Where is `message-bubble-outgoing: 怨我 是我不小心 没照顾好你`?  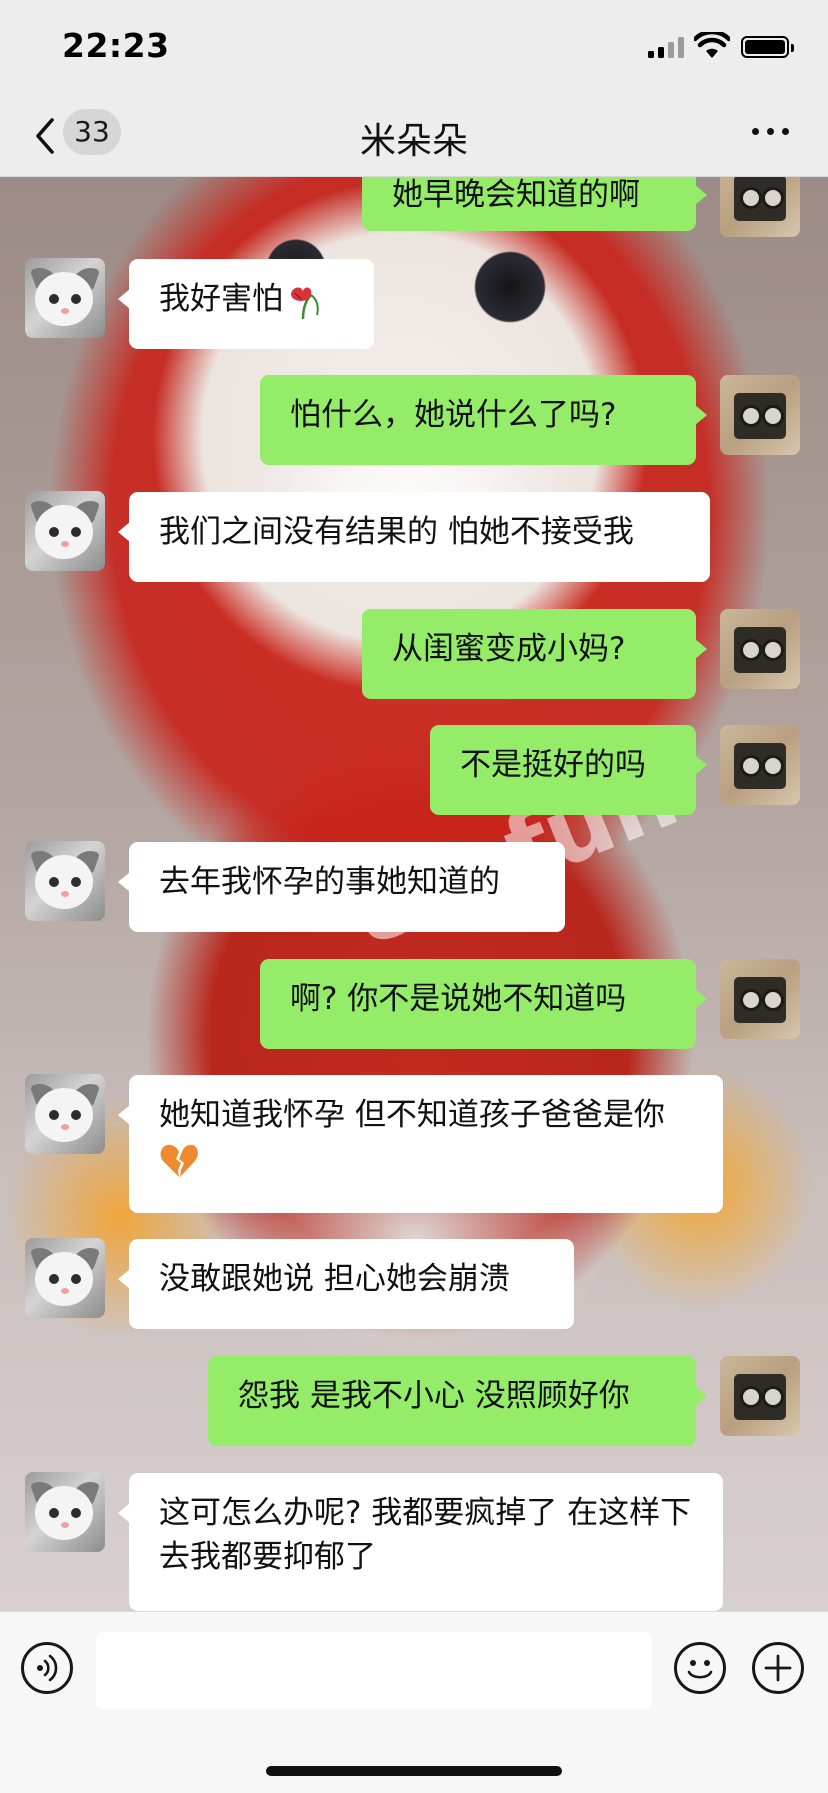
message-bubble-outgoing: 怨我 是我不小心 没照顾好你 is located at coordinates (457, 1401).